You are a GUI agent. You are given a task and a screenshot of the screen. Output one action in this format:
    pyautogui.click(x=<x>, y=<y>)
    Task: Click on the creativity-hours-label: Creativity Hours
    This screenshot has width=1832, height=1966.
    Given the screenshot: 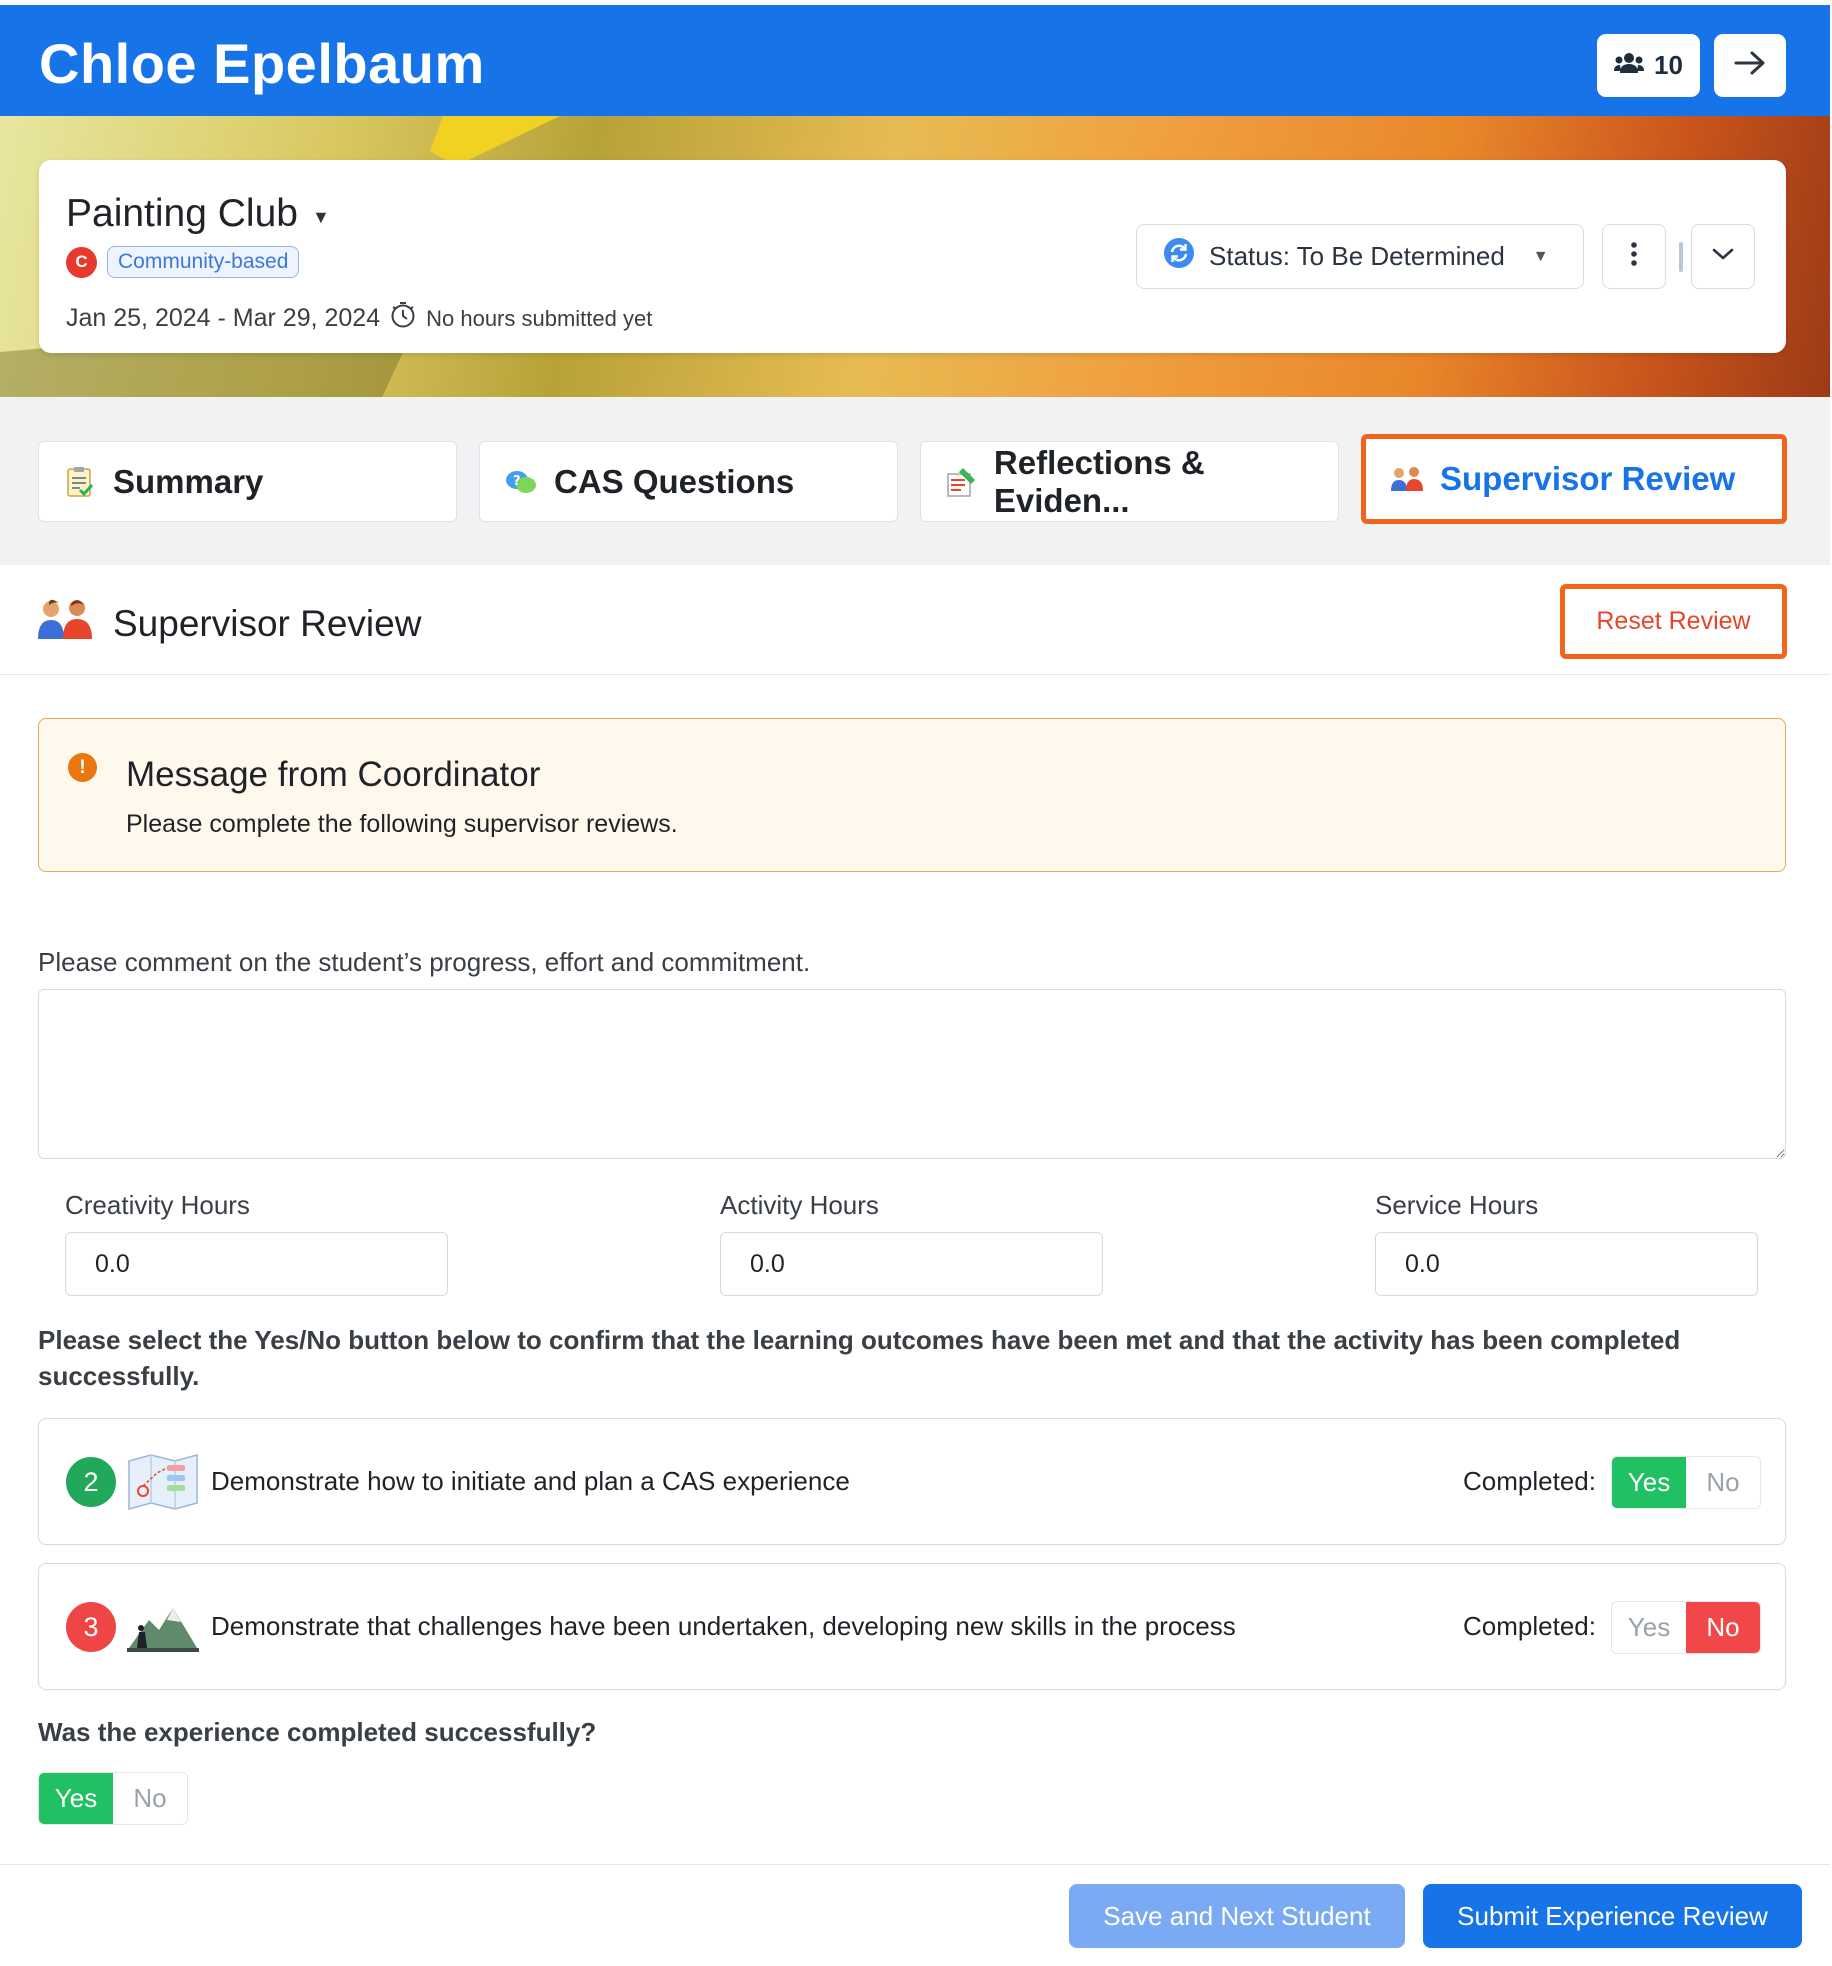 What is the action you would take?
    pyautogui.click(x=157, y=1205)
    